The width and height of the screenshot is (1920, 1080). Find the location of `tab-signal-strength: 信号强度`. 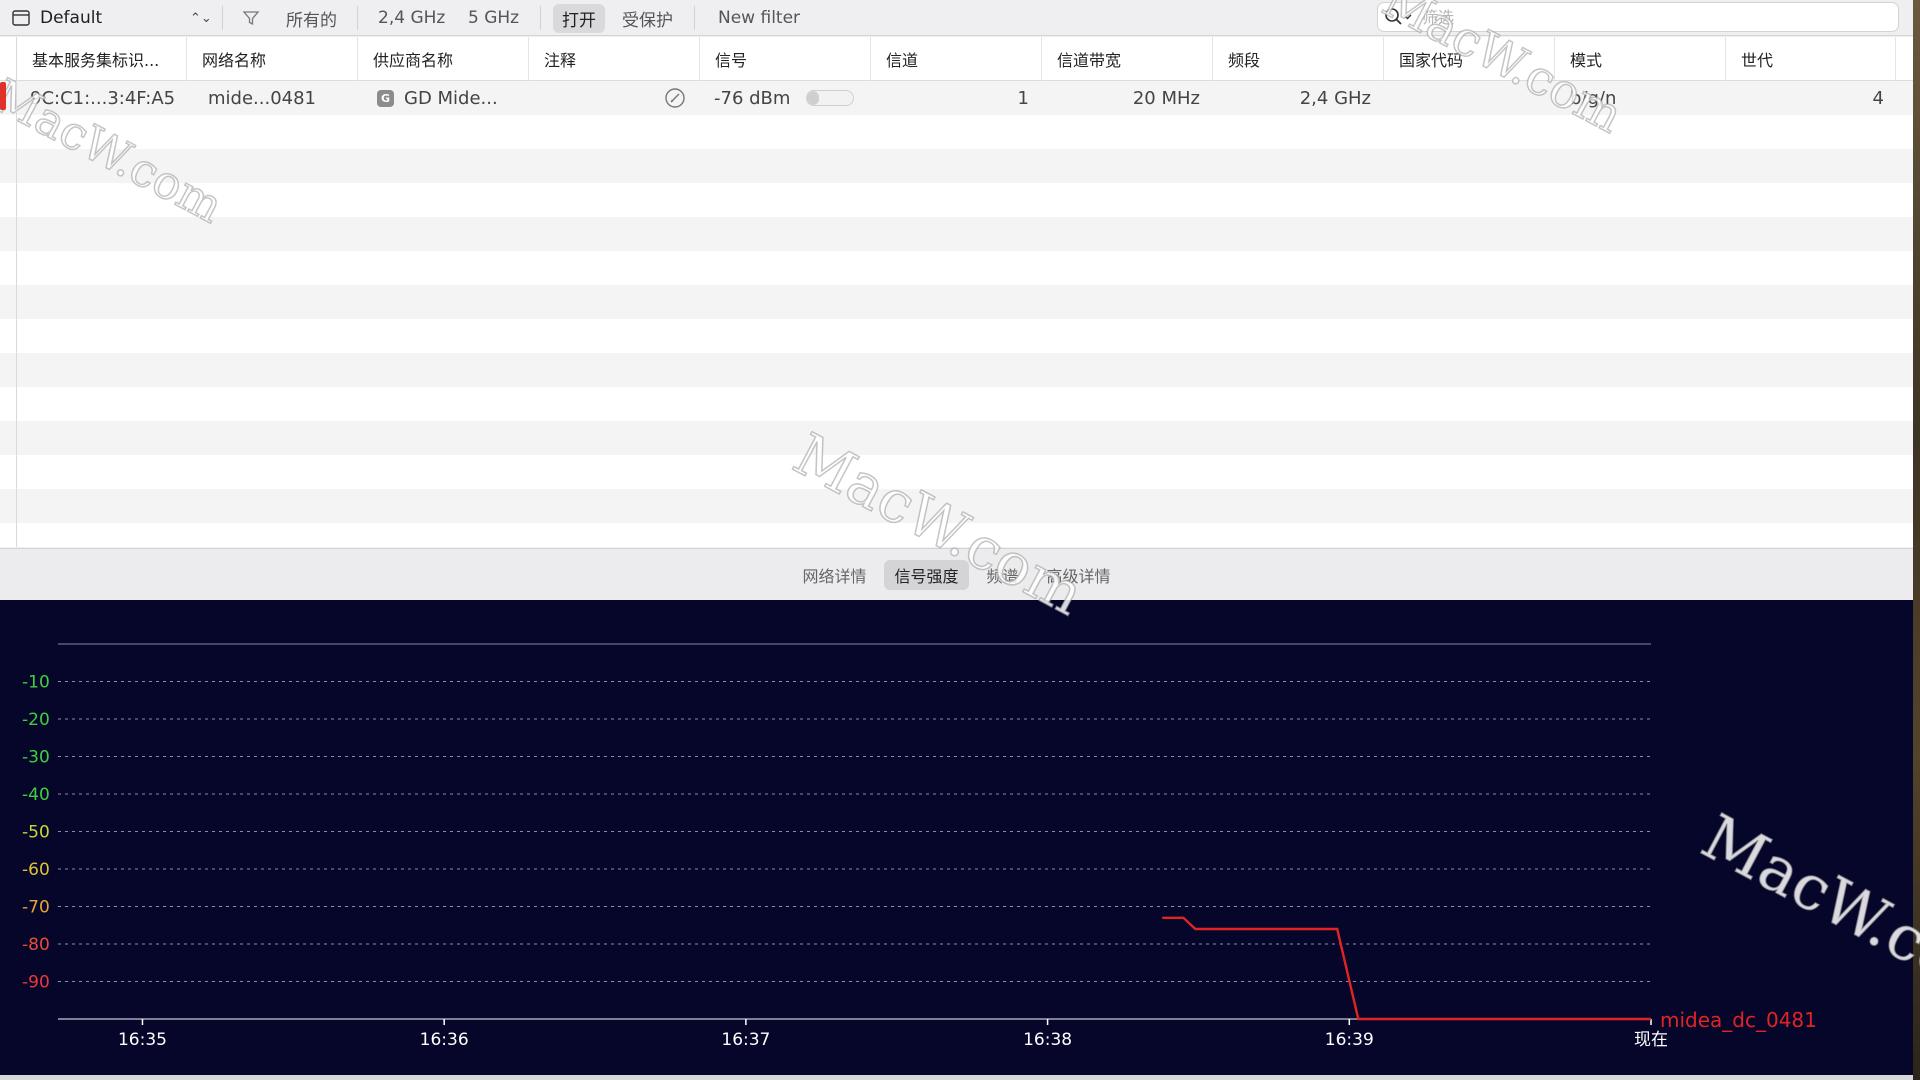

tab-signal-strength: 信号强度 is located at coordinates (926, 574).